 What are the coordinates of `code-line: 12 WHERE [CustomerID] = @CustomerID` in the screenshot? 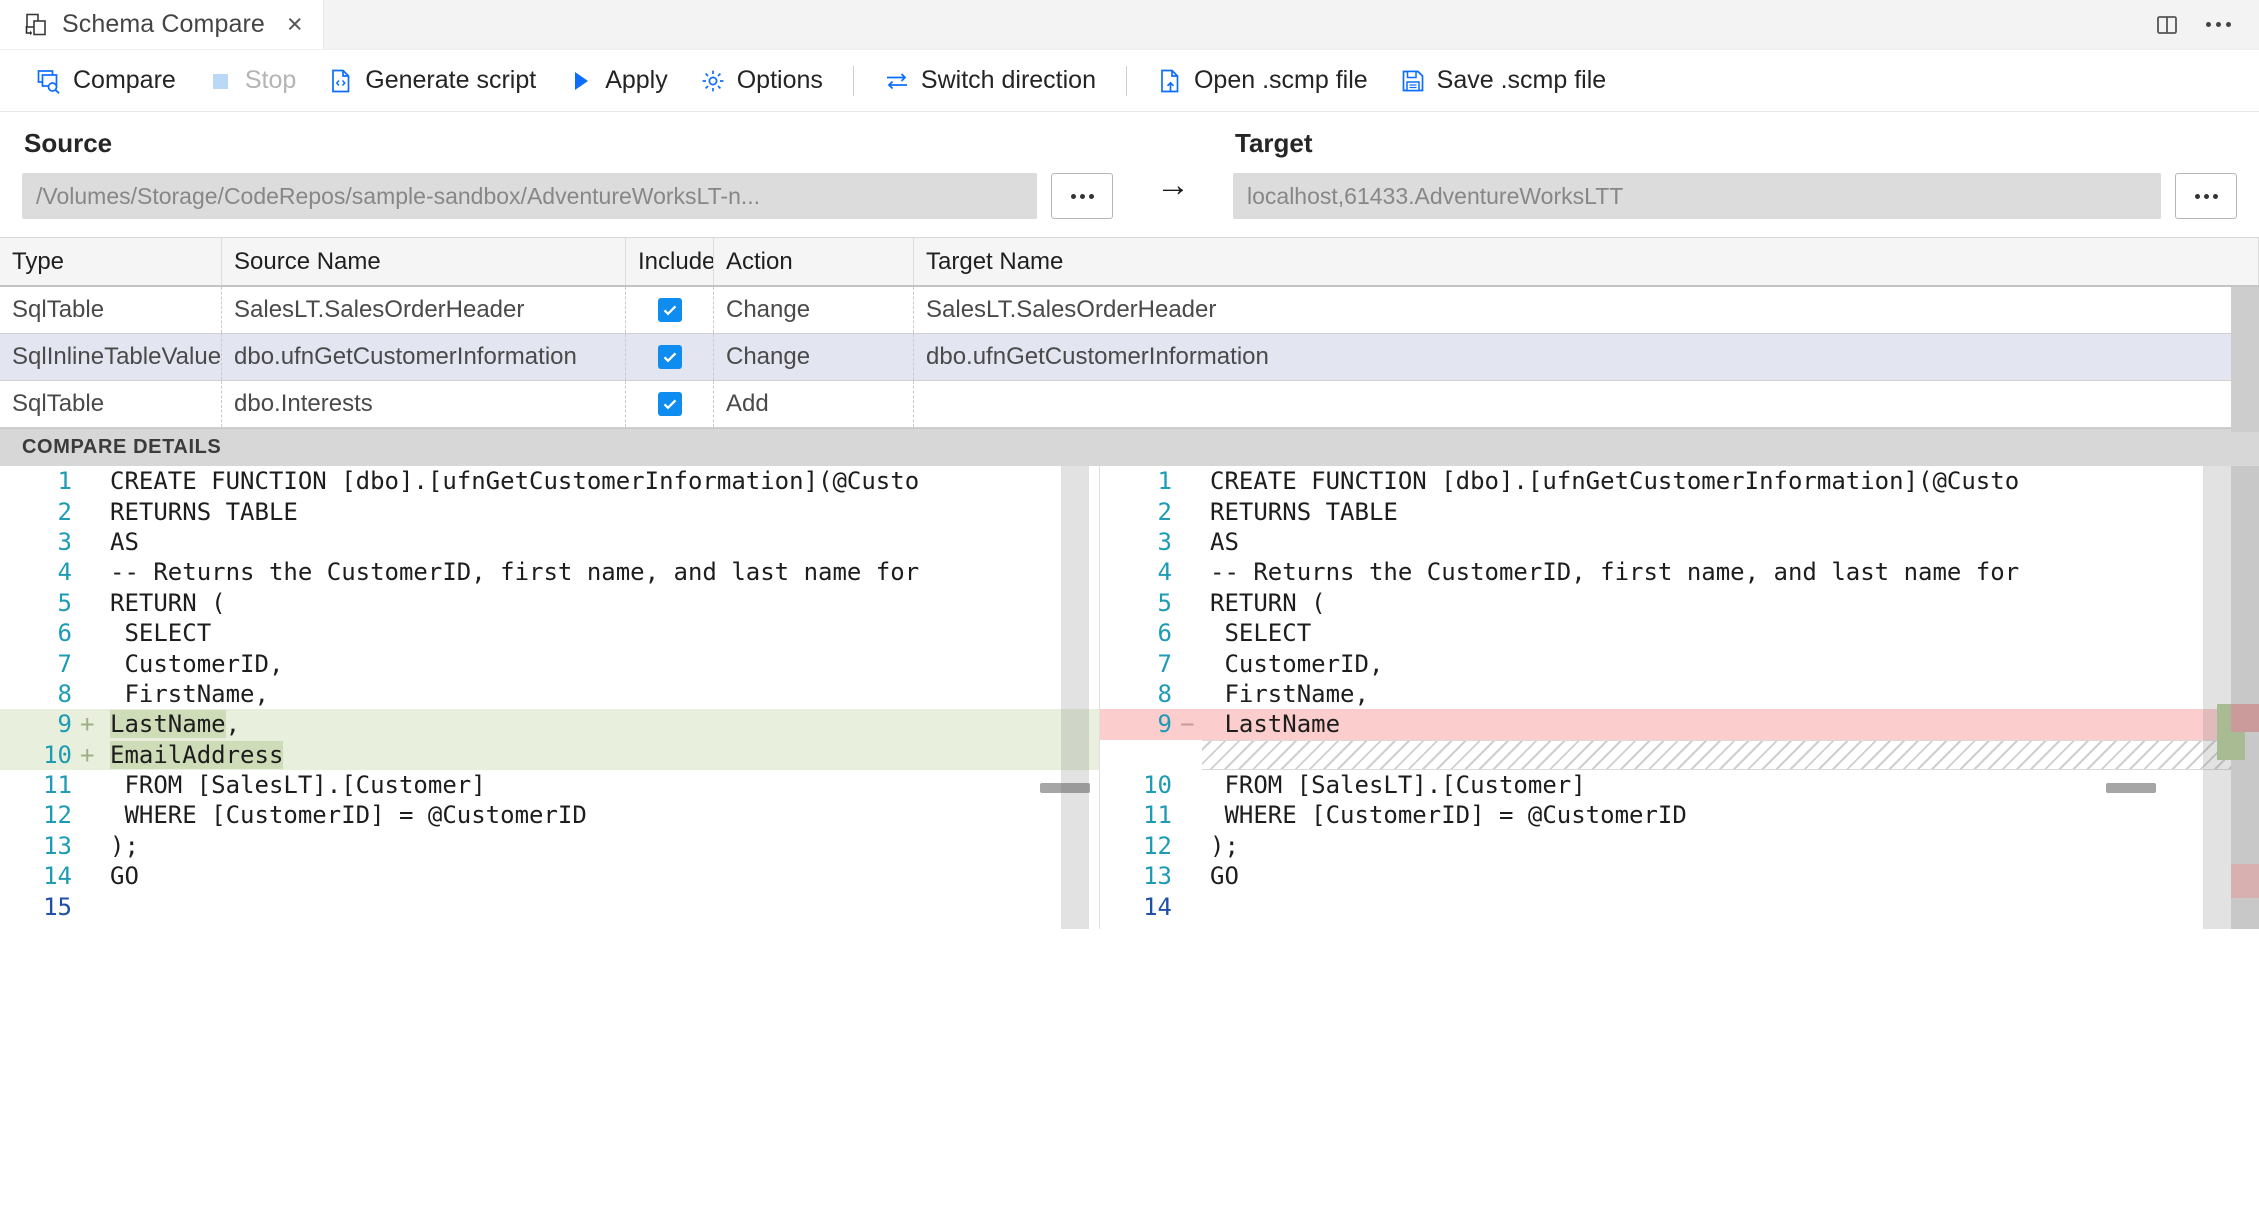 It's located at (549, 815).